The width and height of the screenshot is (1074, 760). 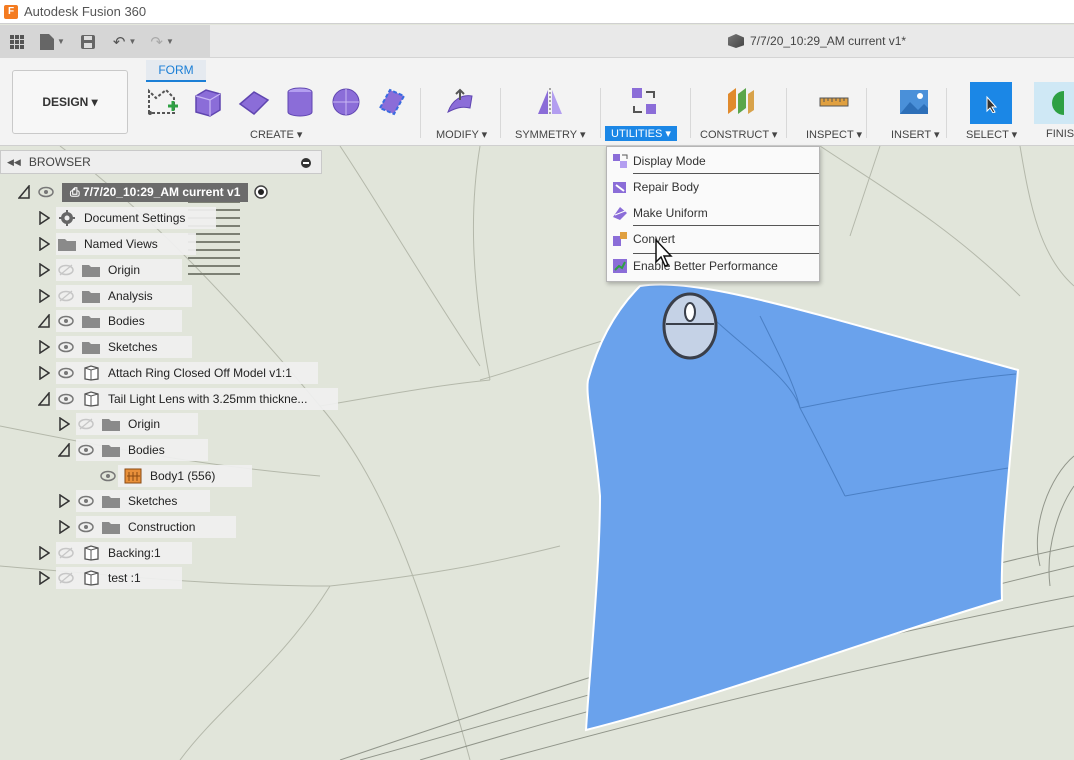 What do you see at coordinates (128, 424) in the screenshot?
I see `tree-item-origin-sub: Origin` at bounding box center [128, 424].